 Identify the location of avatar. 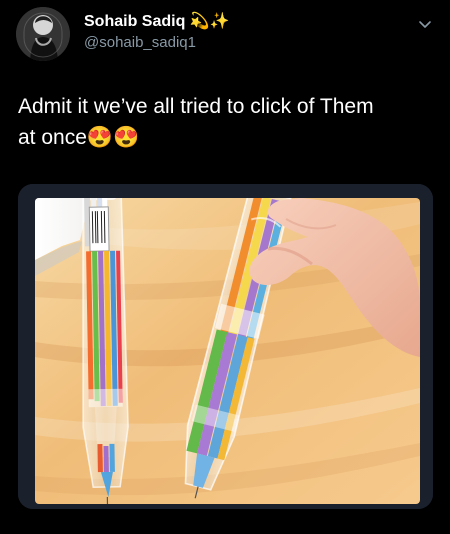
(43, 34).